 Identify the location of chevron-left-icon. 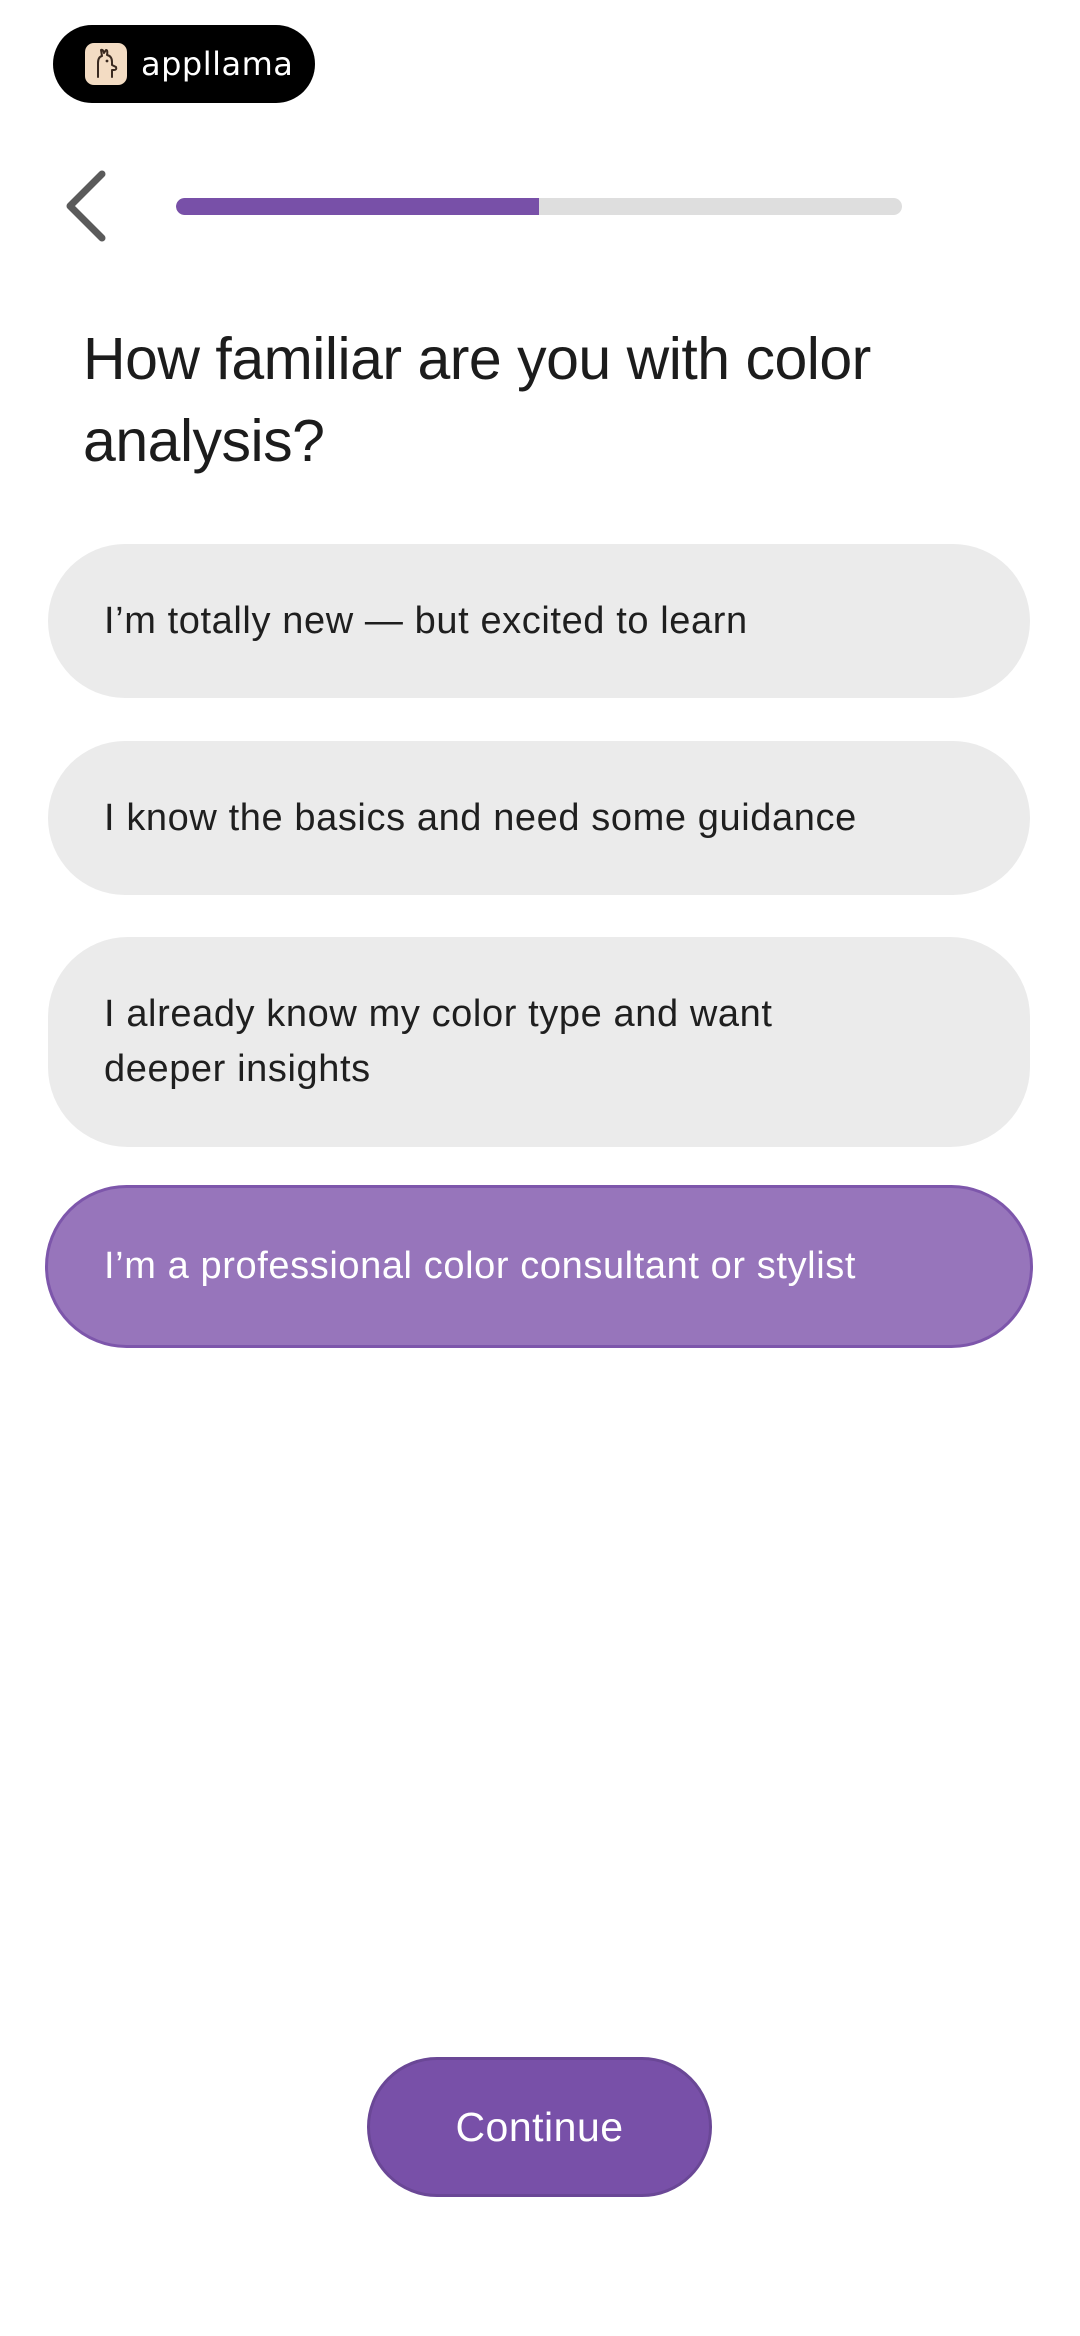
(86, 206).